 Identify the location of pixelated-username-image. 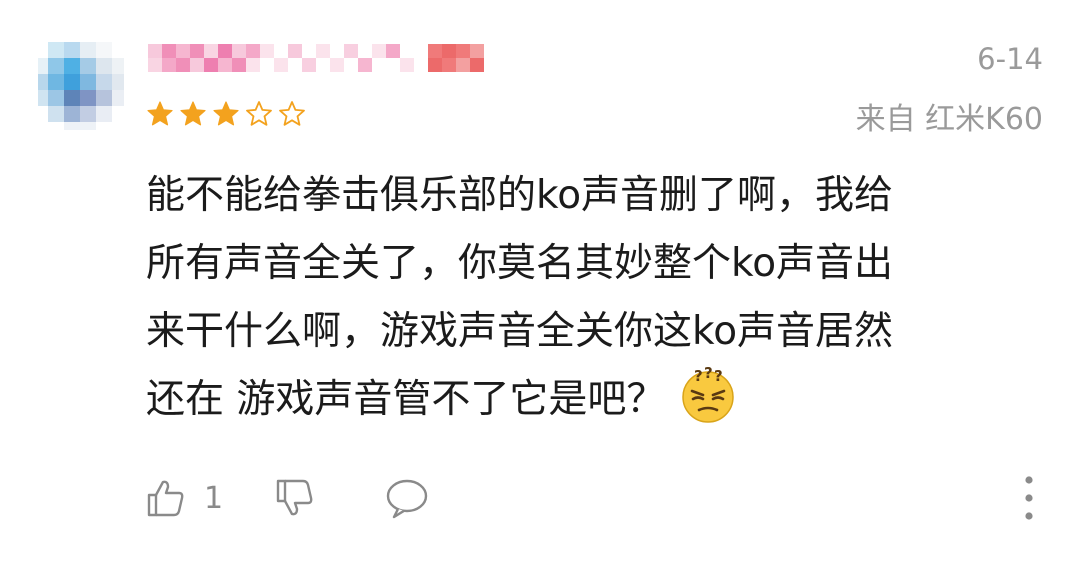
(316, 58).